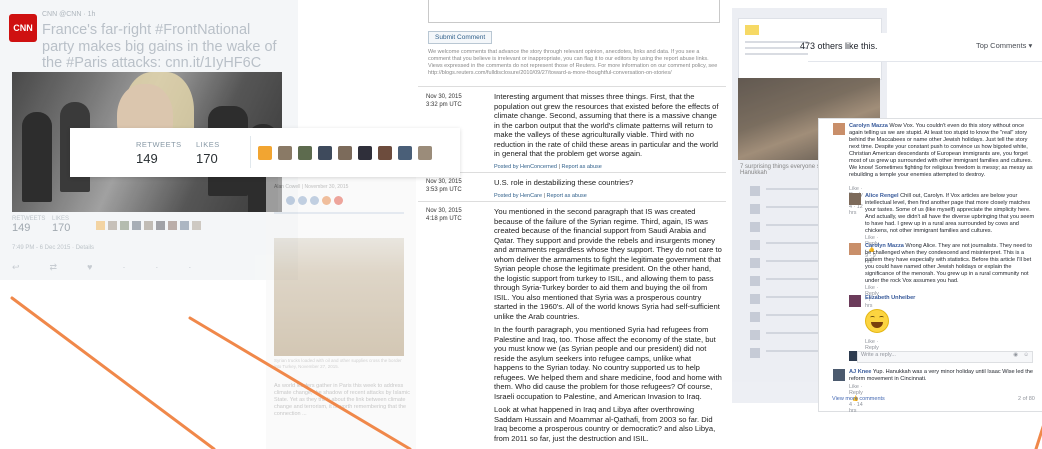  Describe the element at coordinates (444, 215) in the screenshot. I see `comment-date: Nov 30, 2015 4:18 pm UTC` at that location.